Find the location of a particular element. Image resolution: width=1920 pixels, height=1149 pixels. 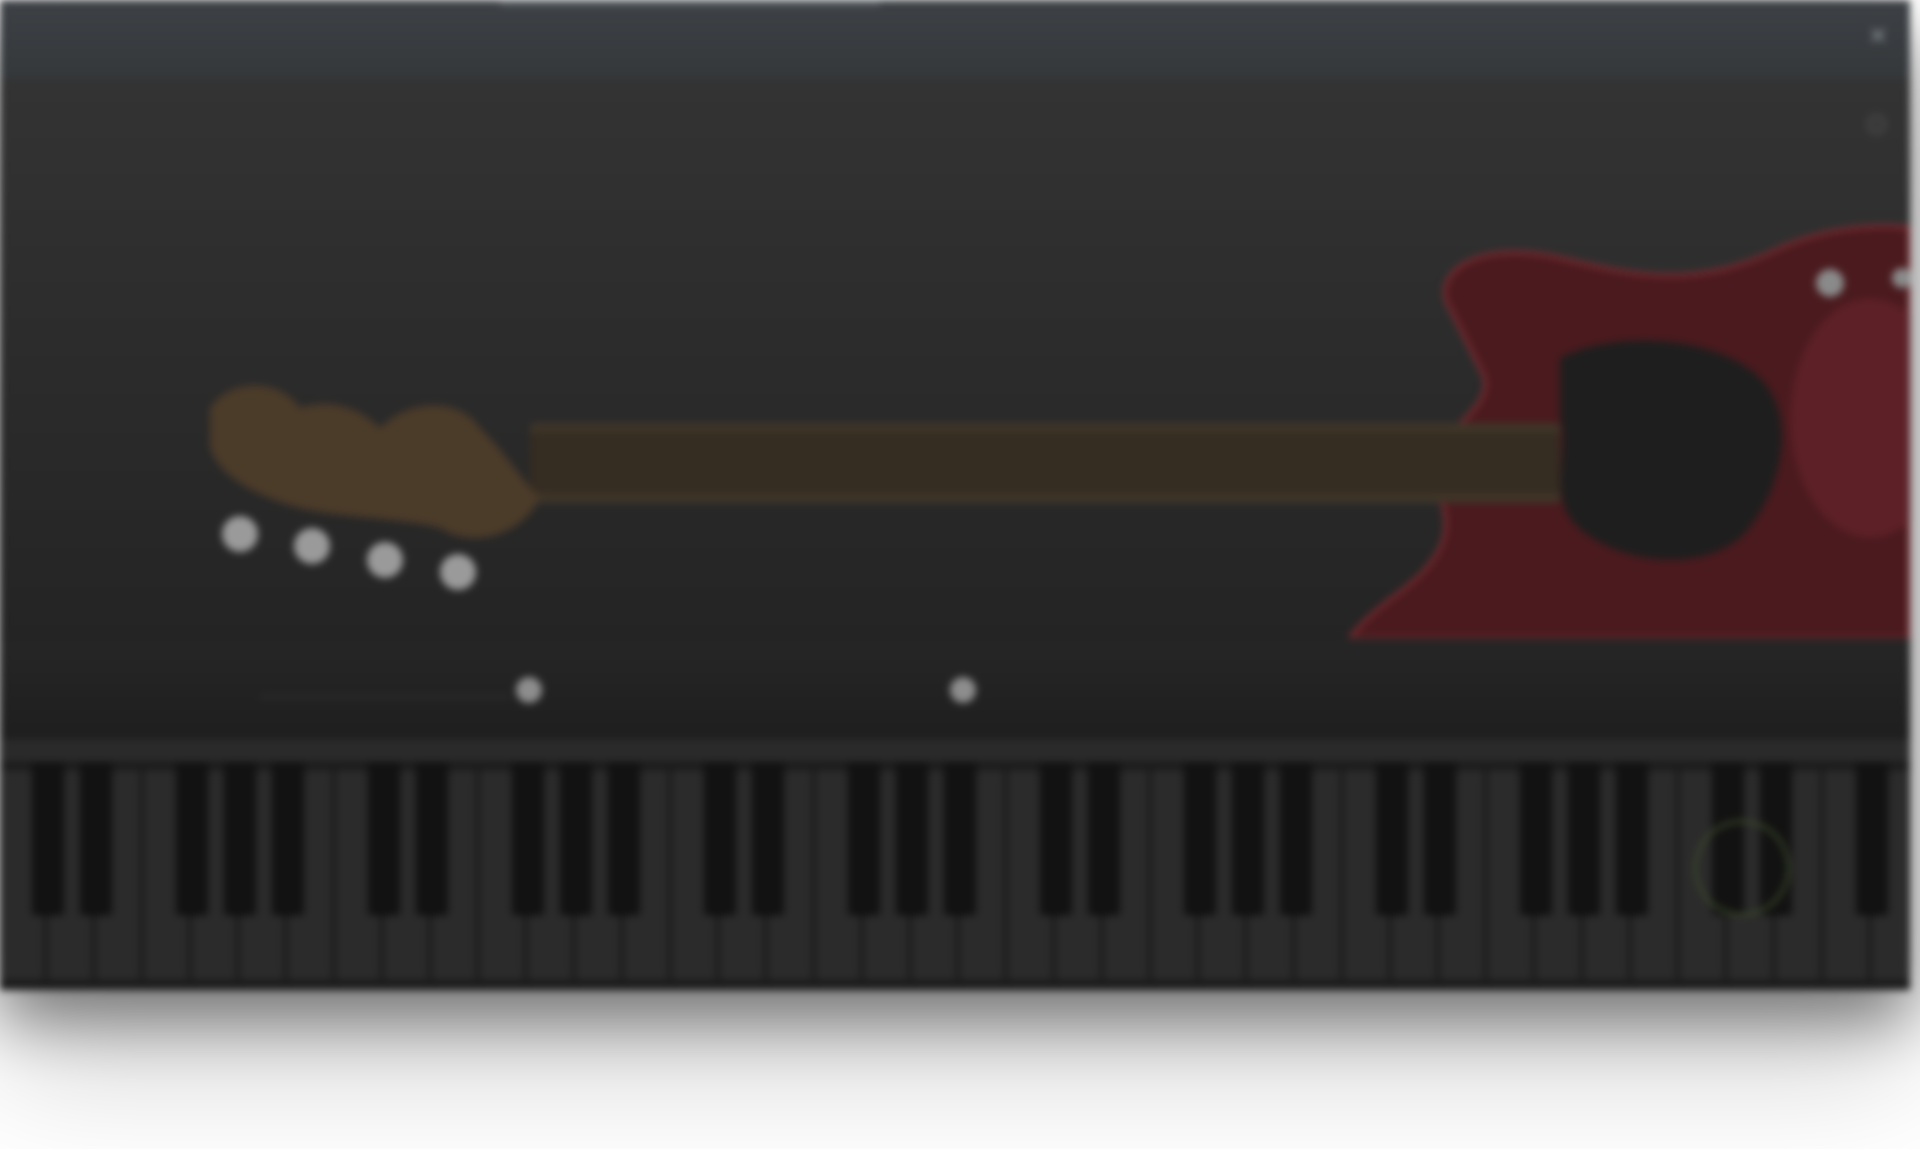

title-bar-edge is located at coordinates (690, 3).